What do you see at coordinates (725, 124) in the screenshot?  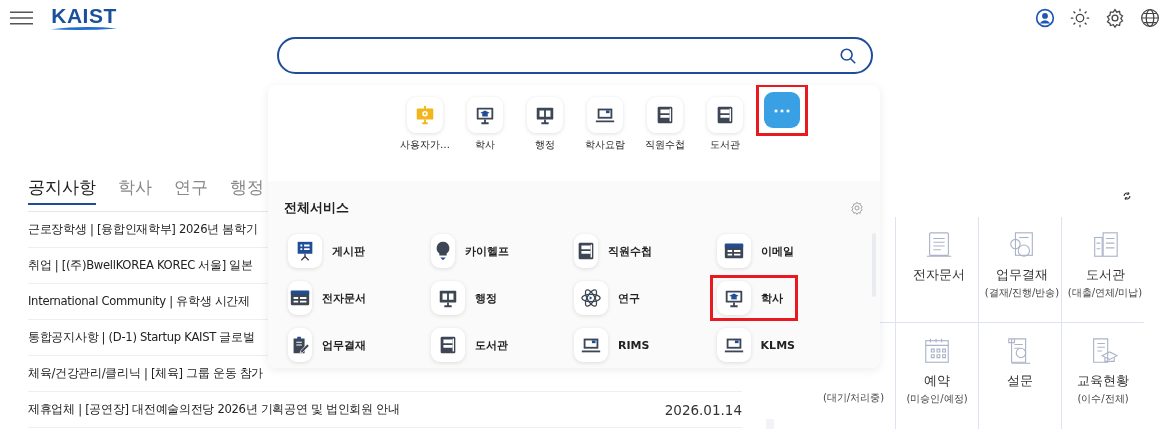 I see `quick-menu-item: 도서관` at bounding box center [725, 124].